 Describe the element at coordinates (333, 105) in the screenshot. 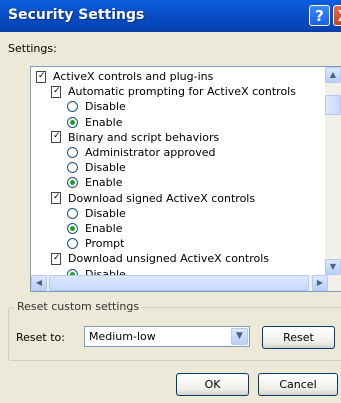

I see `vertical-scroll-thumb` at that location.